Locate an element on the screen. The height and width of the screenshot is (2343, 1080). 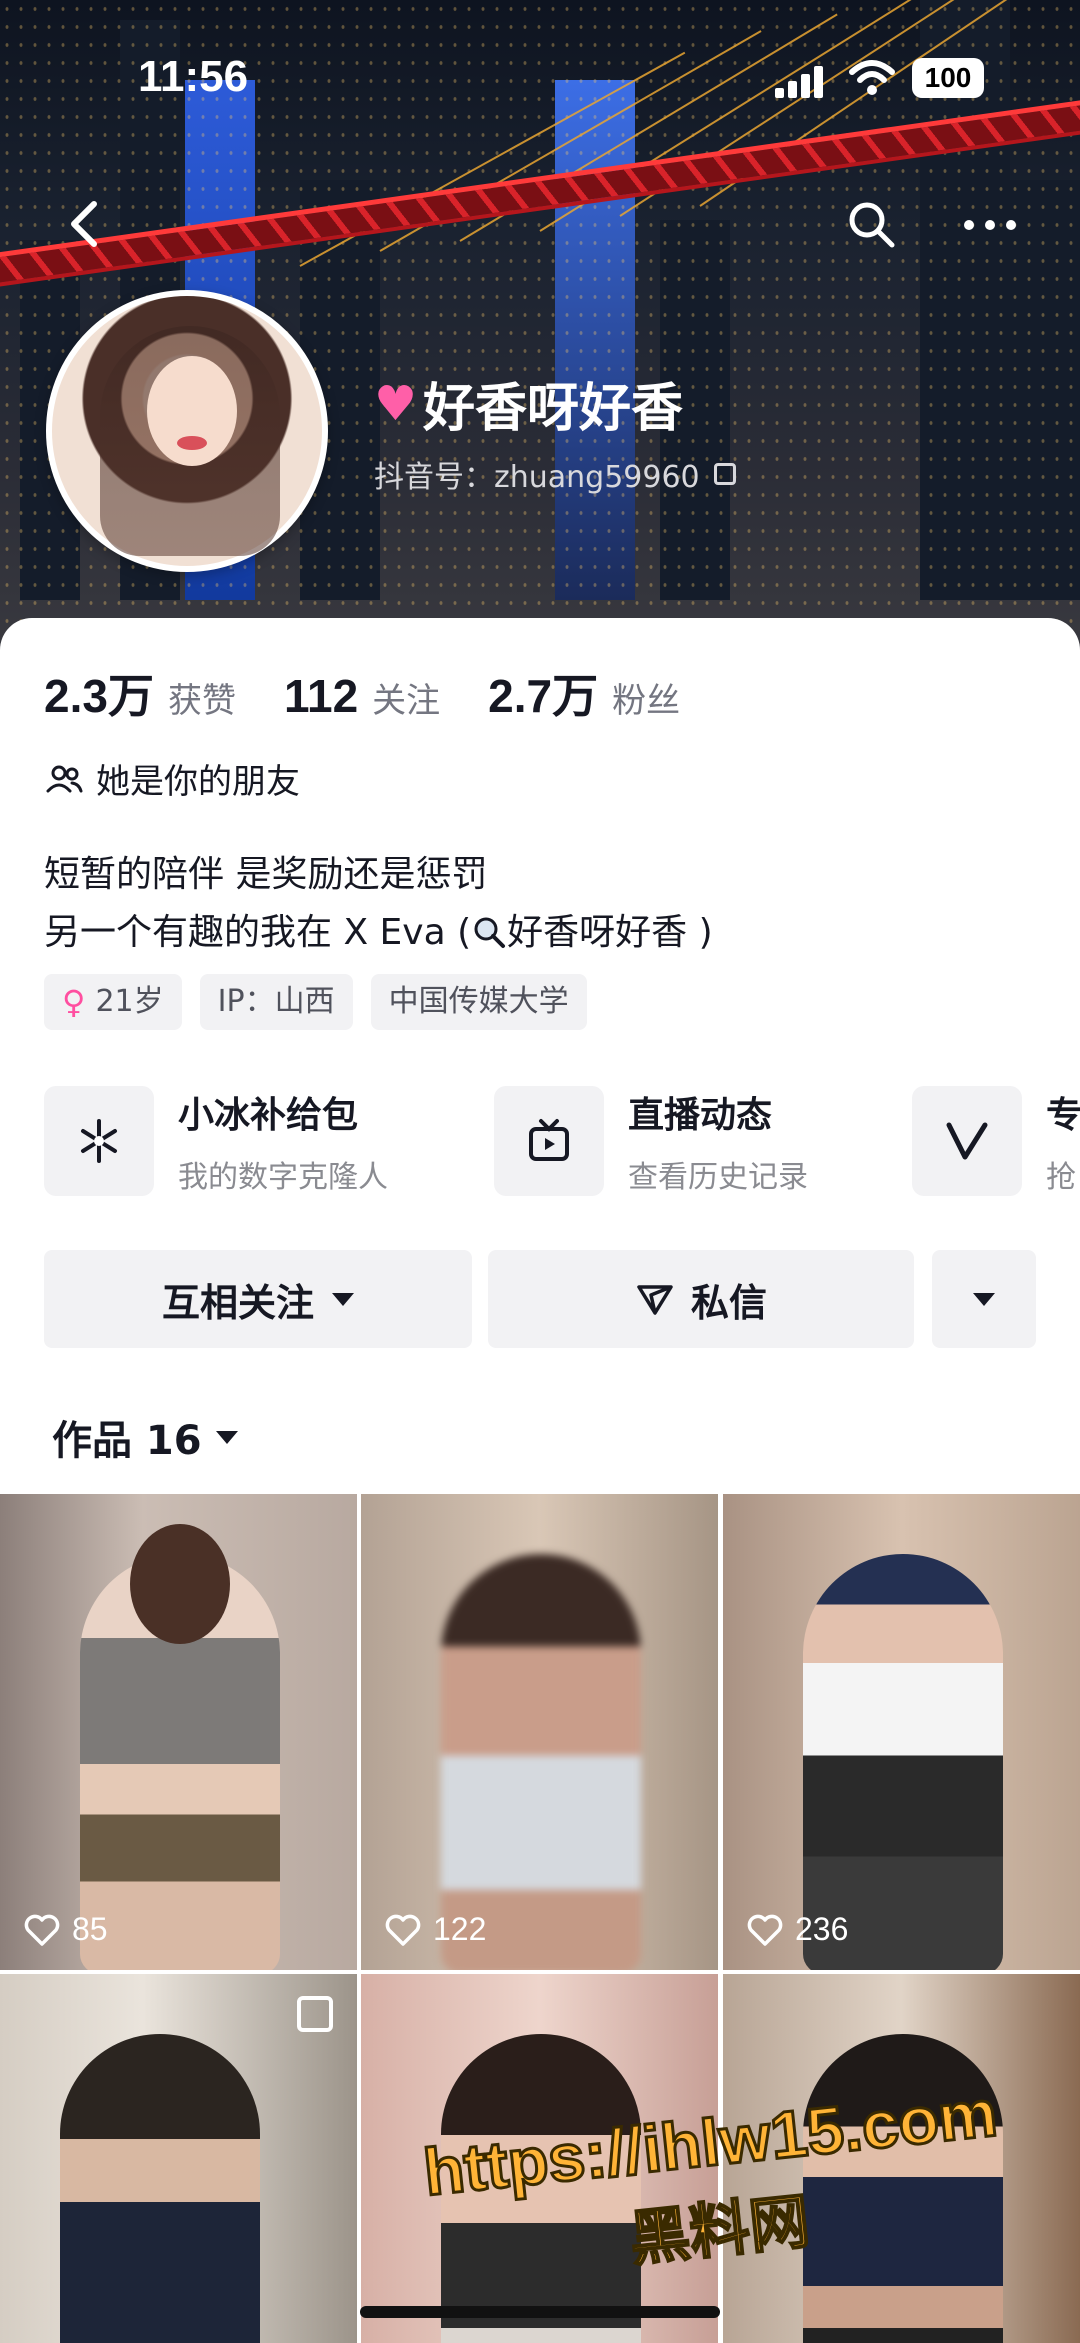
bio-line-2: 另一个有趣的我在 X Eva ( 好香呀好香 ) is located at coordinates (378, 933).